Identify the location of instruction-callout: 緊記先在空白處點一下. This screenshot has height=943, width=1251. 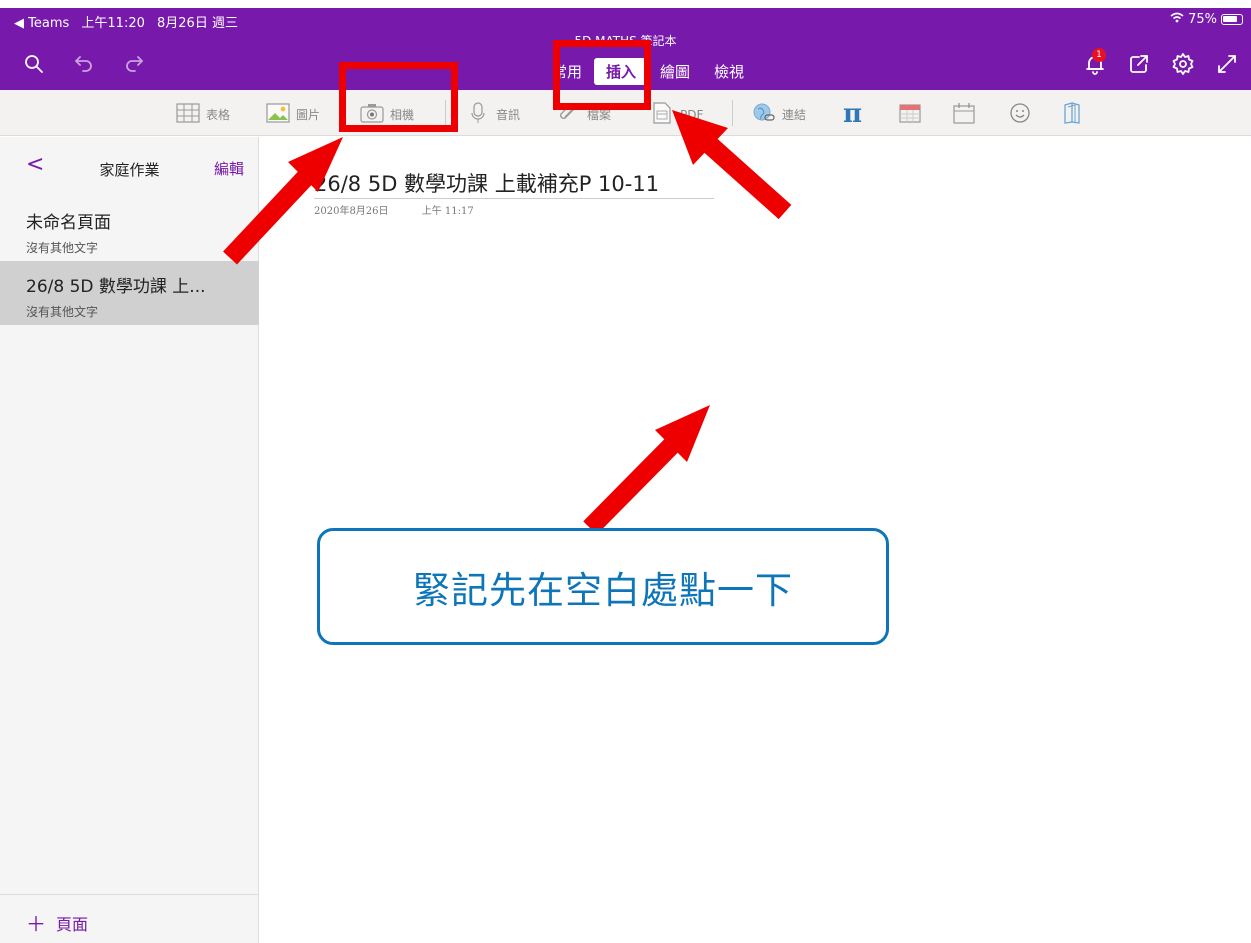
(603, 586).